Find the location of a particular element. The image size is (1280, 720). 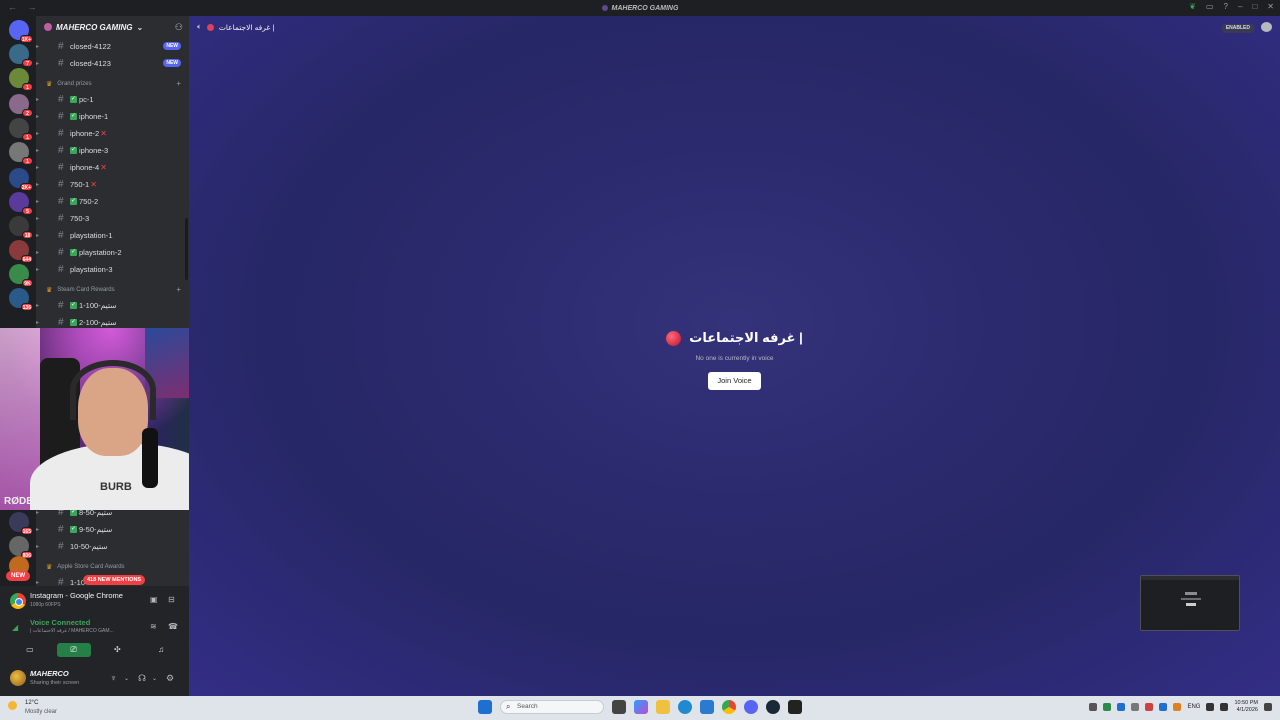

server-icon: 18 is located at coordinates (21, 227).